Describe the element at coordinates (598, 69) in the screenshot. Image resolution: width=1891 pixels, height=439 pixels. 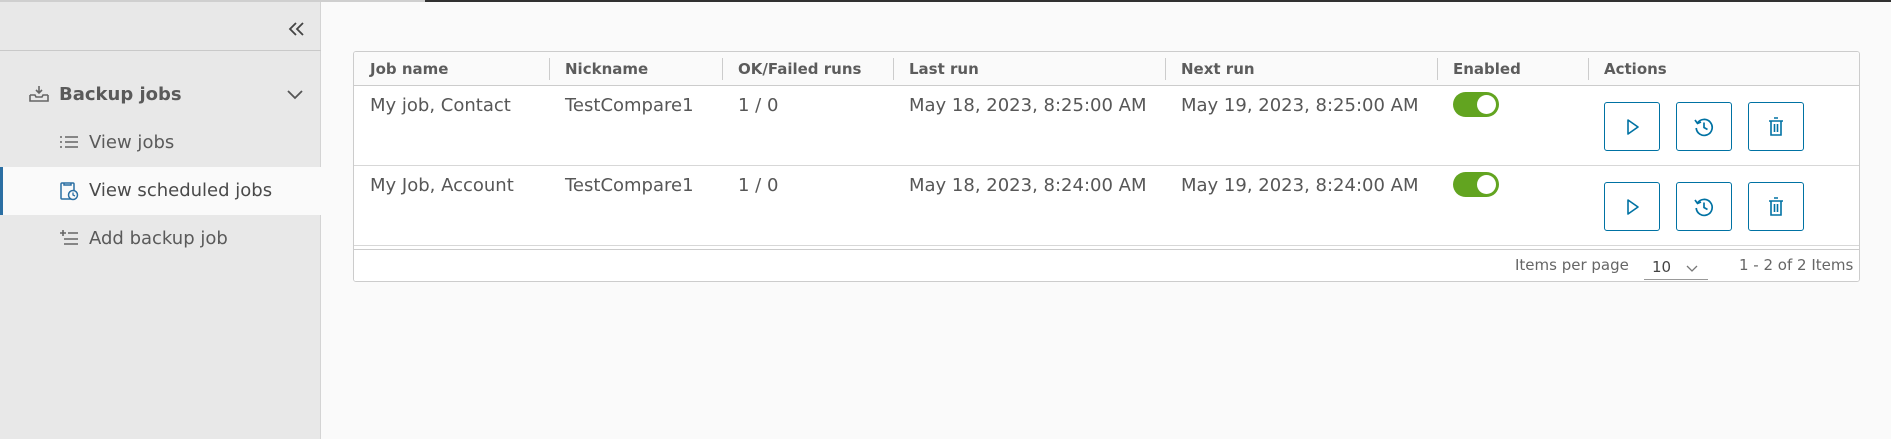
I see `column-header-nickname: Nickname` at that location.